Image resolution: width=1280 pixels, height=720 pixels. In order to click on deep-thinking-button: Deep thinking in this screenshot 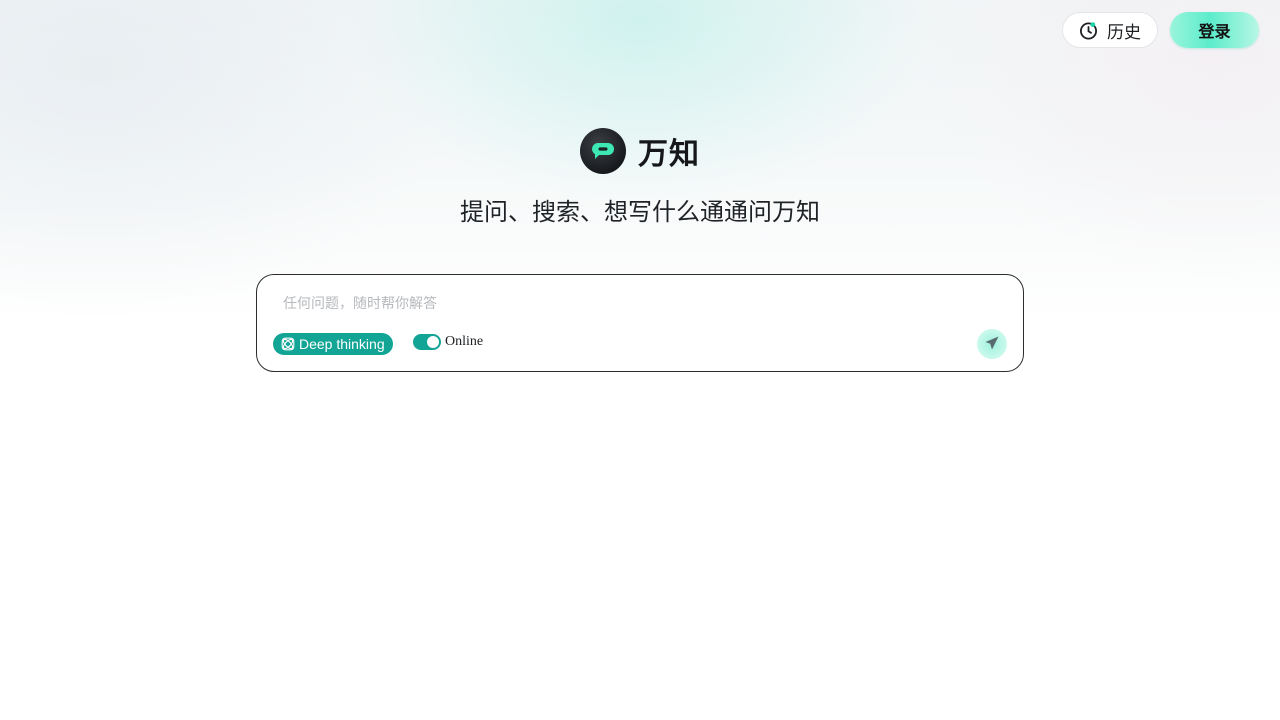, I will do `click(333, 344)`.